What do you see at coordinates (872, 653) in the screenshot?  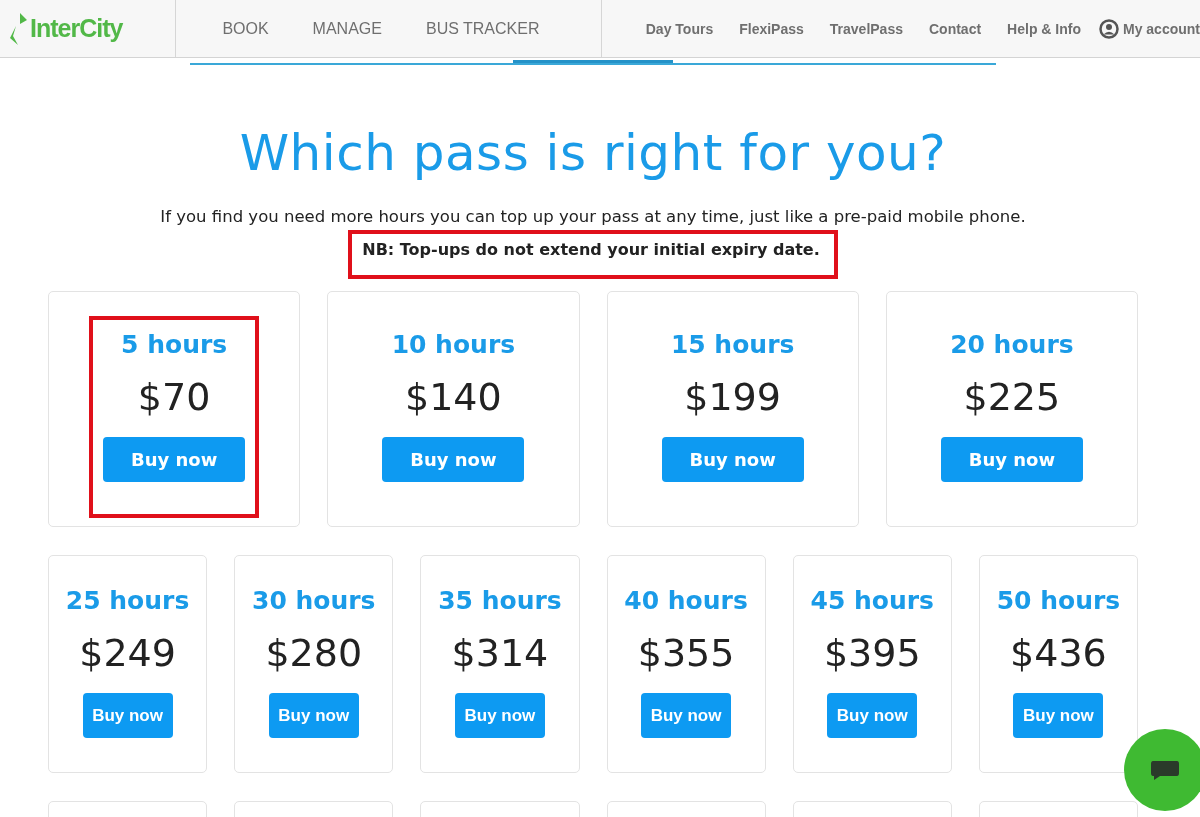 I see `pass-price: $395` at bounding box center [872, 653].